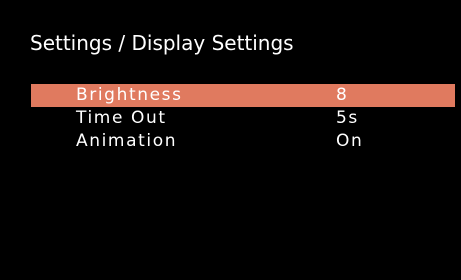 Image resolution: width=461 pixels, height=280 pixels. What do you see at coordinates (347, 118) in the screenshot?
I see `menu-item-value: 5s` at bounding box center [347, 118].